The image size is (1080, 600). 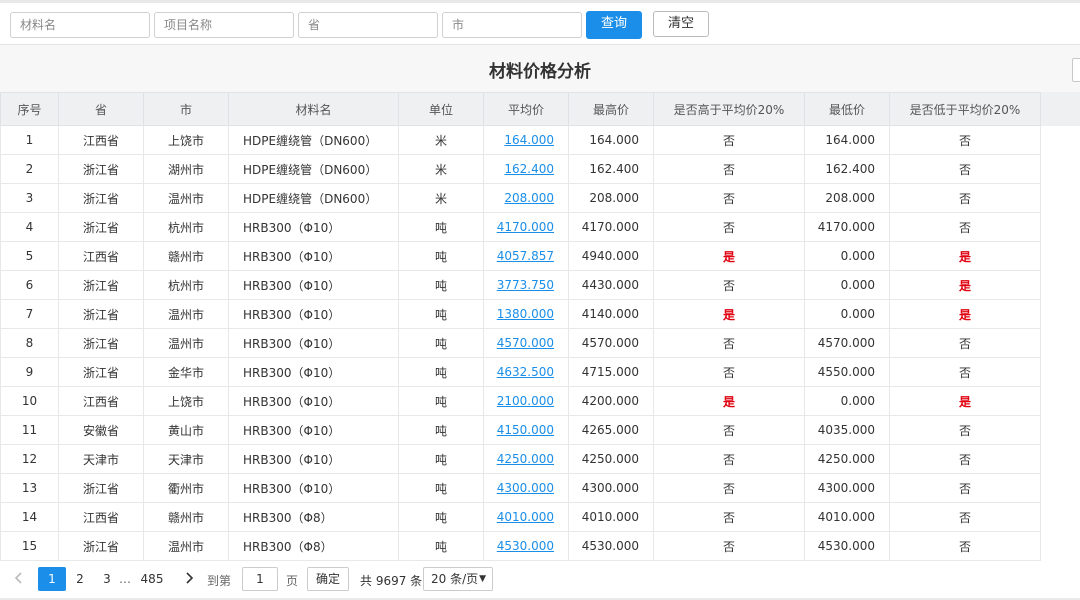 I want to click on cell-max-price: 4265.000, so click(x=611, y=430).